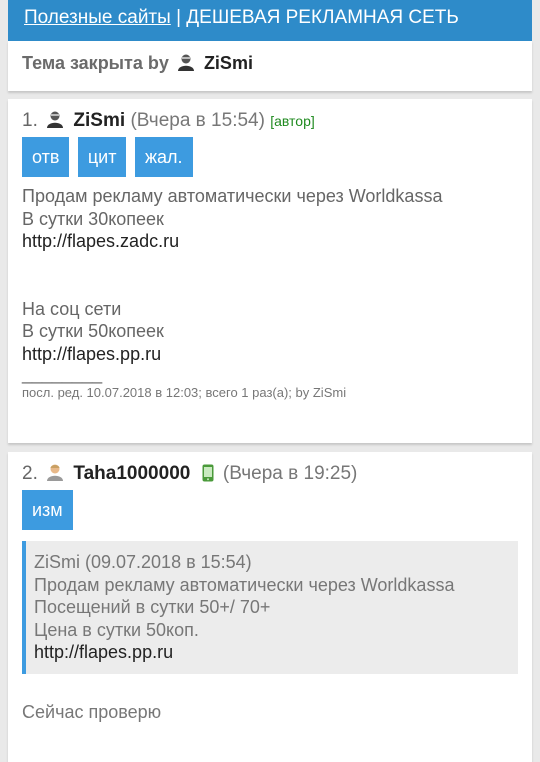  Describe the element at coordinates (102, 157) in the screenshot. I see `quote-button: цит` at that location.